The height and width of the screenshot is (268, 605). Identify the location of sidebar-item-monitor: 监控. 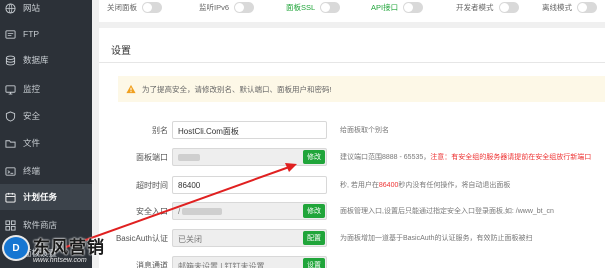
(46, 89).